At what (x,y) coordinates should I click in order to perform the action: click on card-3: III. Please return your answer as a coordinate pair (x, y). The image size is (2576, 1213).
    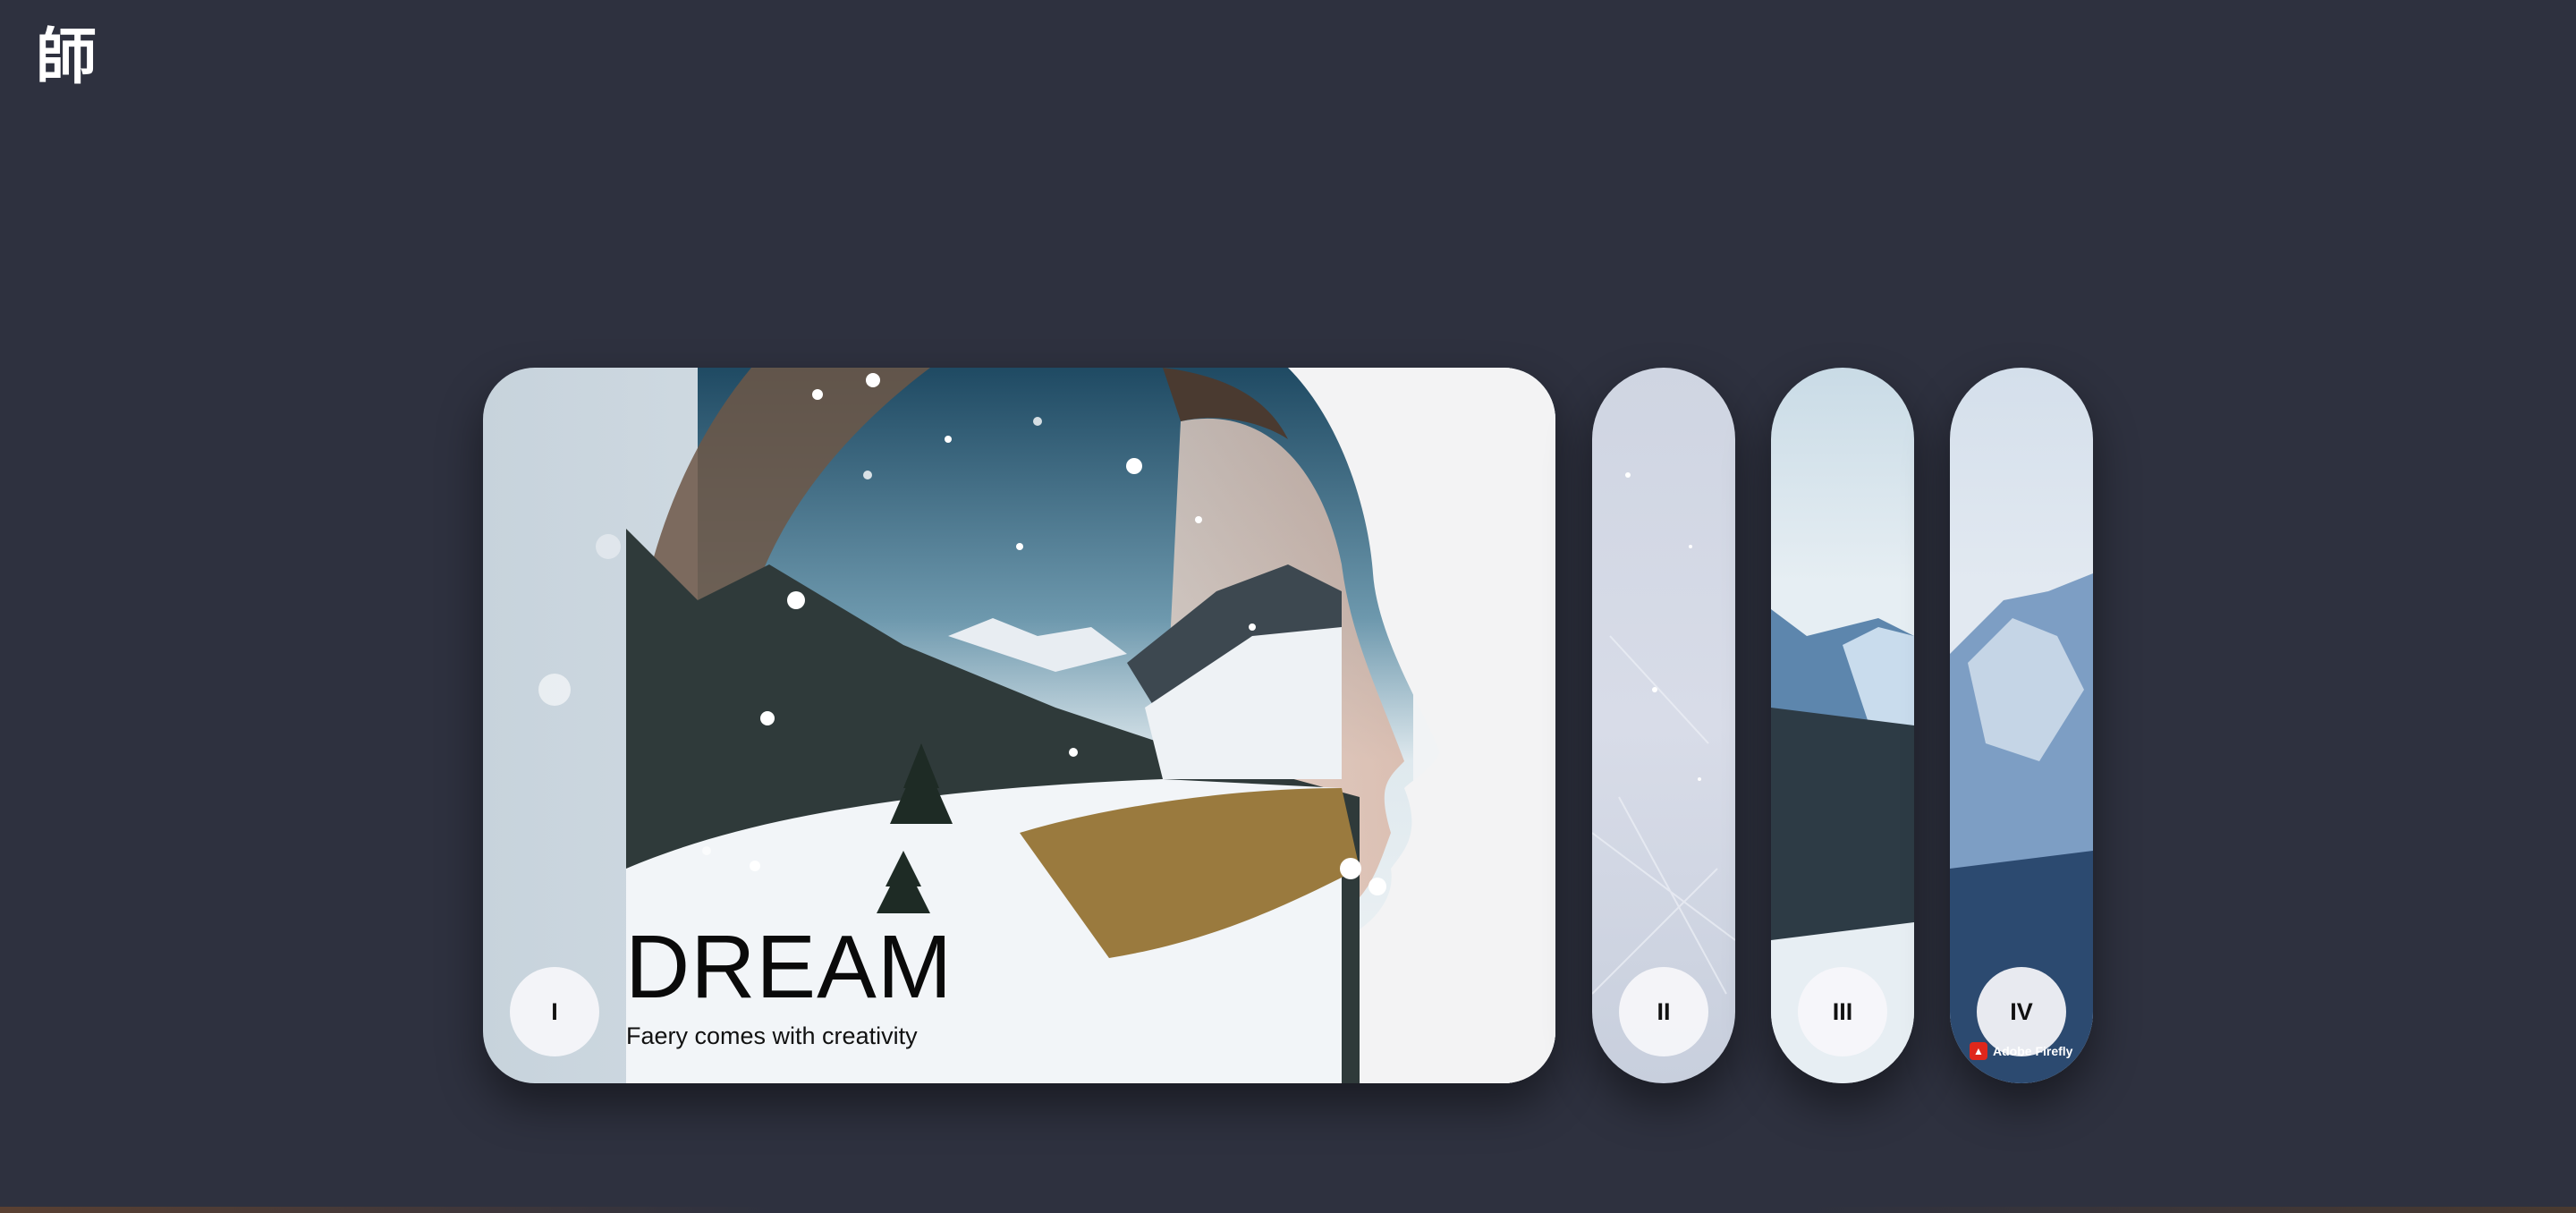
    Looking at the image, I should click on (1842, 725).